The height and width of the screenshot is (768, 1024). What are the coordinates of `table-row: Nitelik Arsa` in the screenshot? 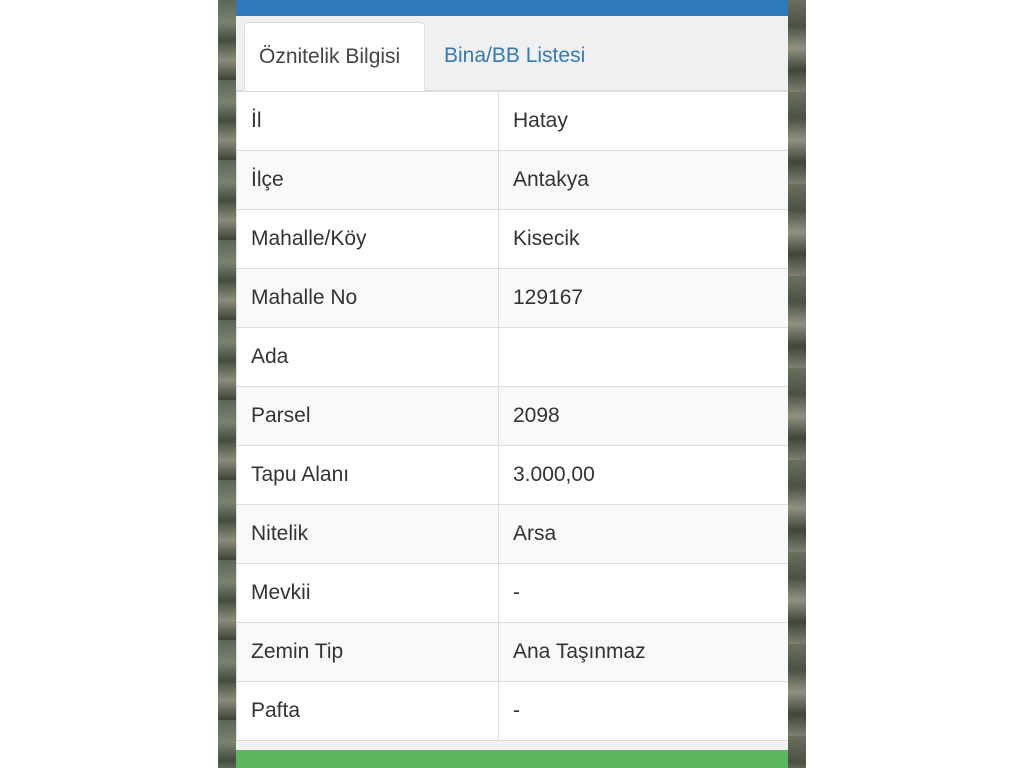 It's located at (512, 534).